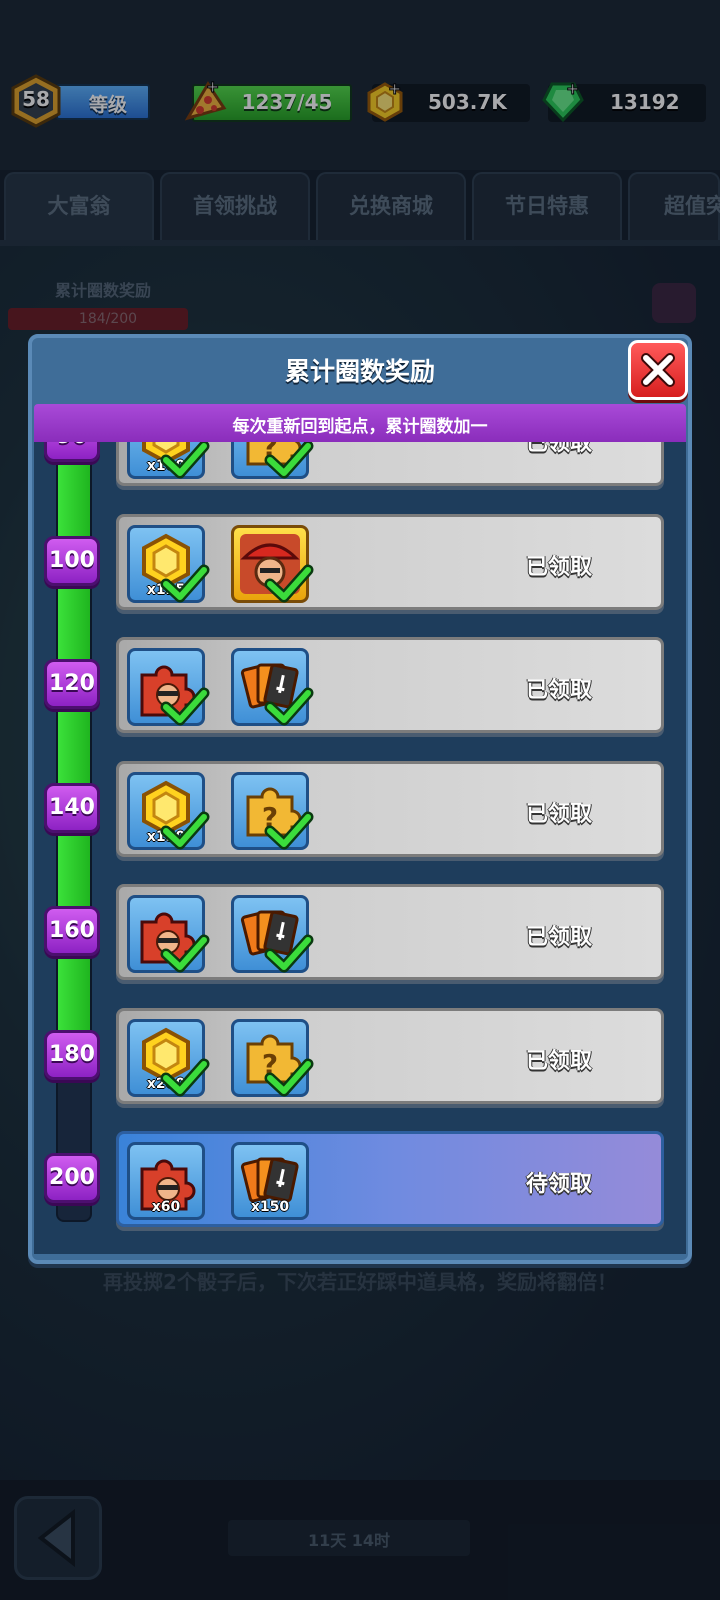  Describe the element at coordinates (270, 1207) in the screenshot. I see `reward-quantity: x150` at that location.